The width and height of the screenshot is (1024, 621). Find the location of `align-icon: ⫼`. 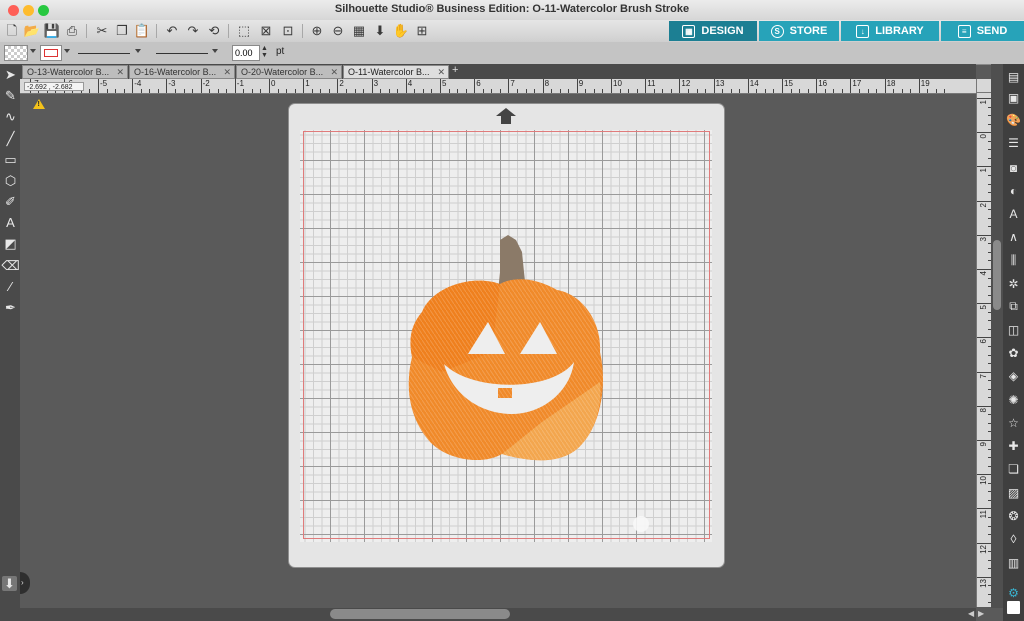

align-icon: ⫼ is located at coordinates (1013, 260).